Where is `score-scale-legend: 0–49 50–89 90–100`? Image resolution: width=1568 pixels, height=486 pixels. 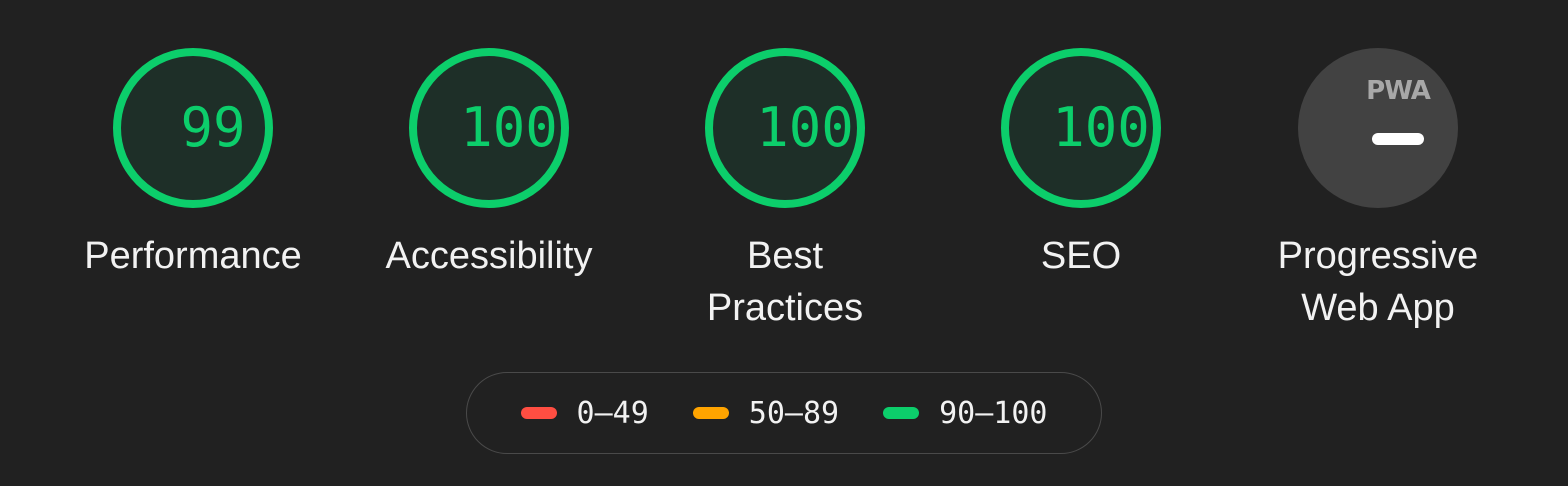 score-scale-legend: 0–49 50–89 90–100 is located at coordinates (784, 413).